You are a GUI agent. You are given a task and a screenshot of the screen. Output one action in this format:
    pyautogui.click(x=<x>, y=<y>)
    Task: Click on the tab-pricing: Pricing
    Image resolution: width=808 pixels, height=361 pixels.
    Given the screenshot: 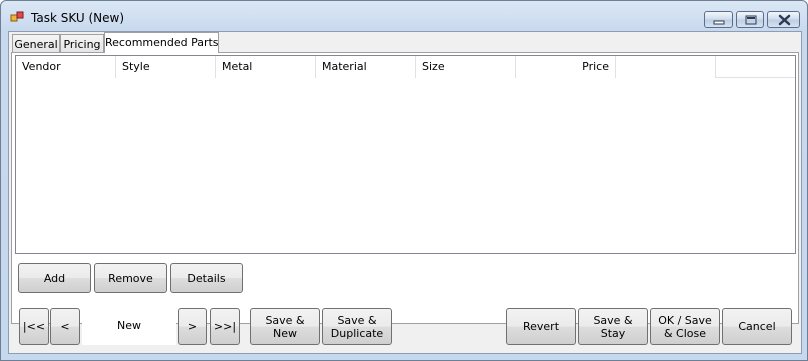 What is the action you would take?
    pyautogui.click(x=82, y=43)
    